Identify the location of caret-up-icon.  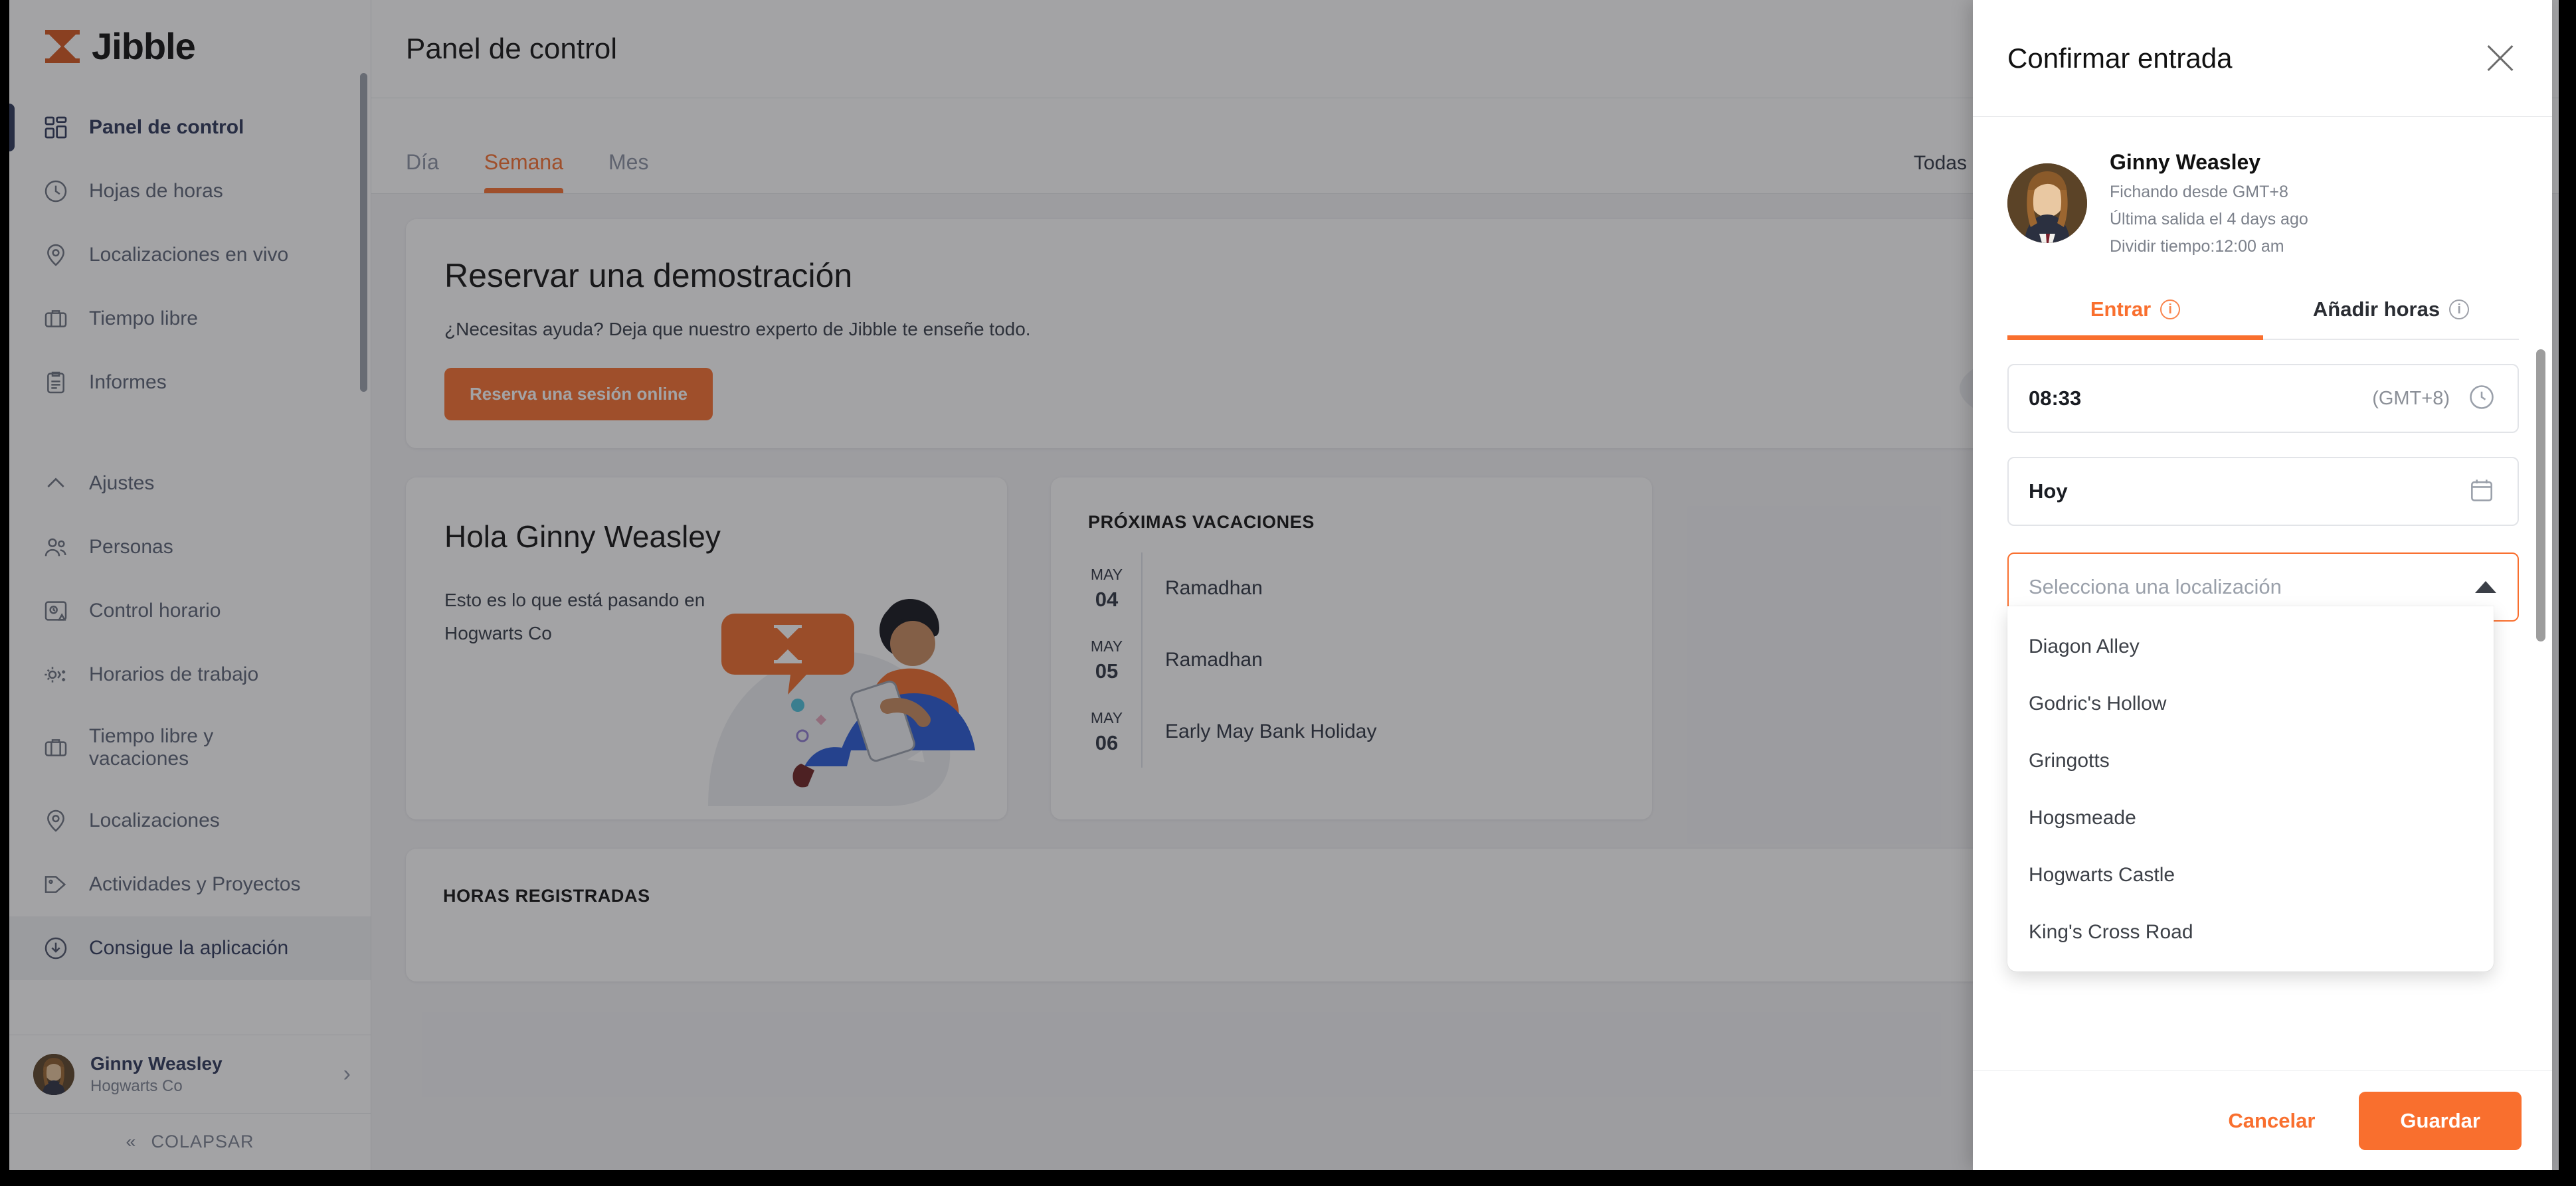
(2485, 587).